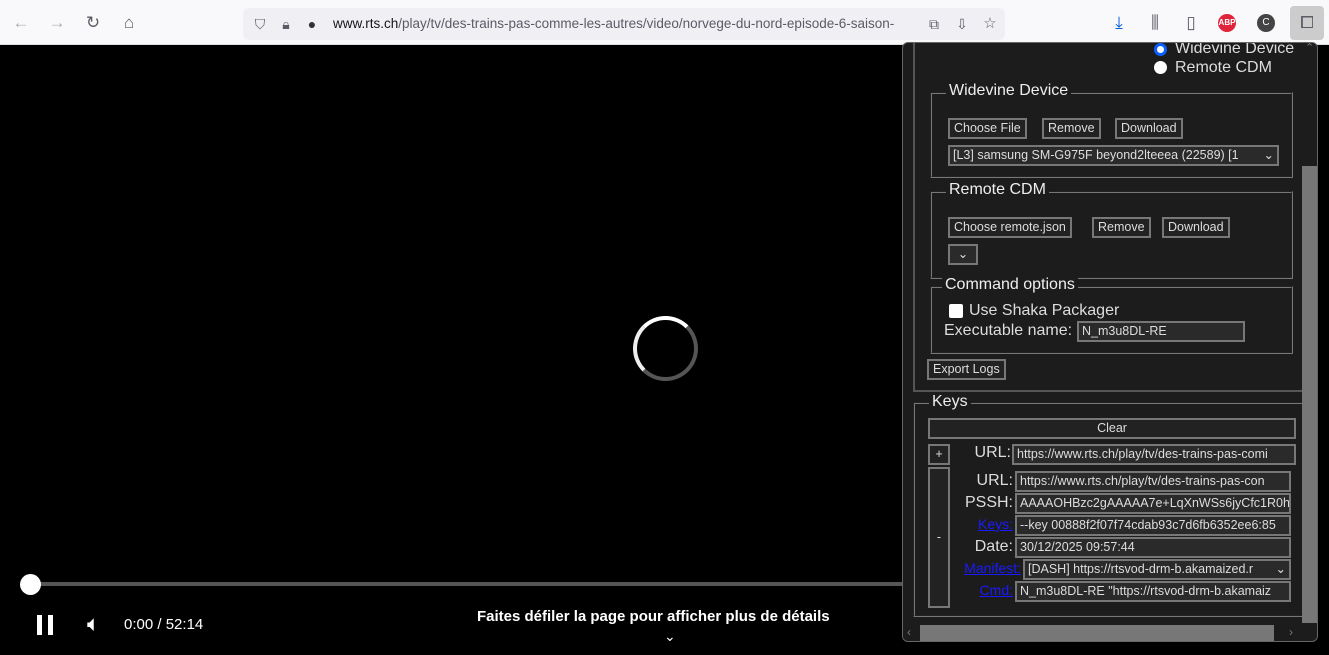 Image resolution: width=1329 pixels, height=655 pixels. What do you see at coordinates (30, 584) in the screenshot?
I see `progress-handle` at bounding box center [30, 584].